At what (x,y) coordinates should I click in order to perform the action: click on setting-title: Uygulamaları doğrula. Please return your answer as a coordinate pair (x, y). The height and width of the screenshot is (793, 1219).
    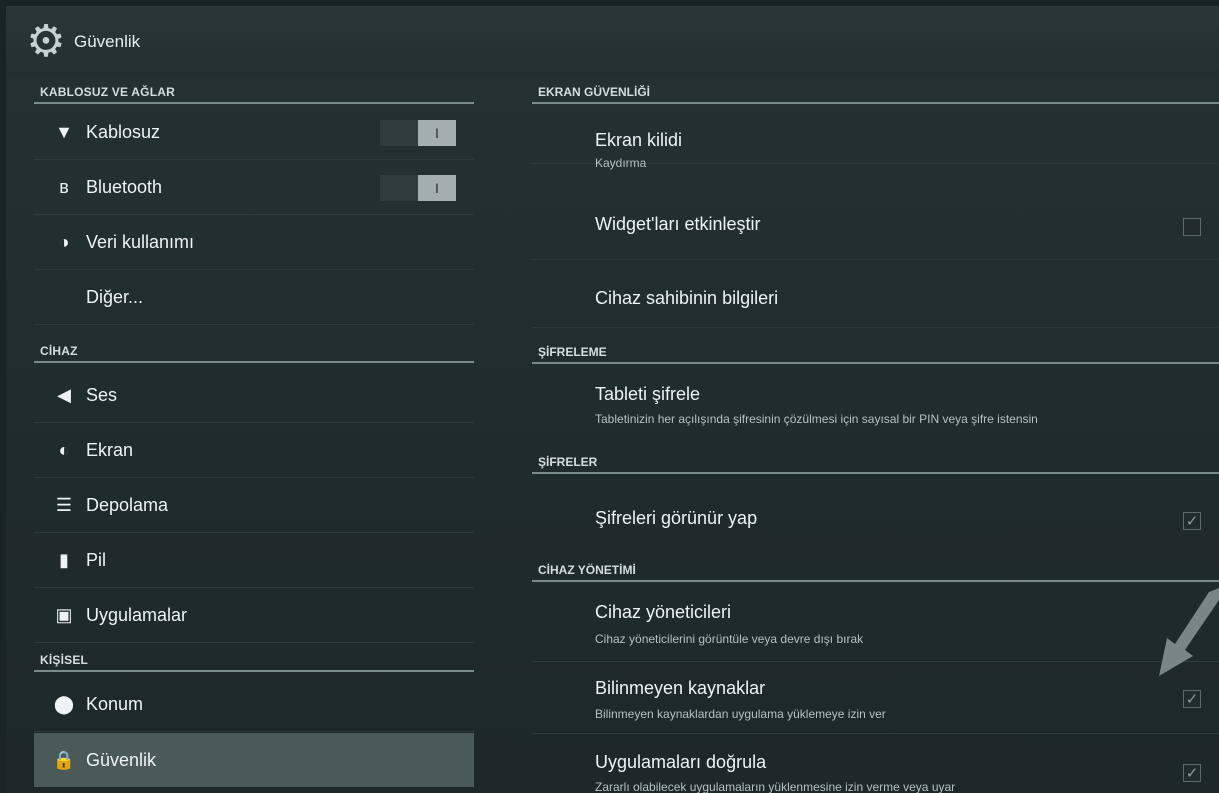
    Looking at the image, I should click on (681, 762).